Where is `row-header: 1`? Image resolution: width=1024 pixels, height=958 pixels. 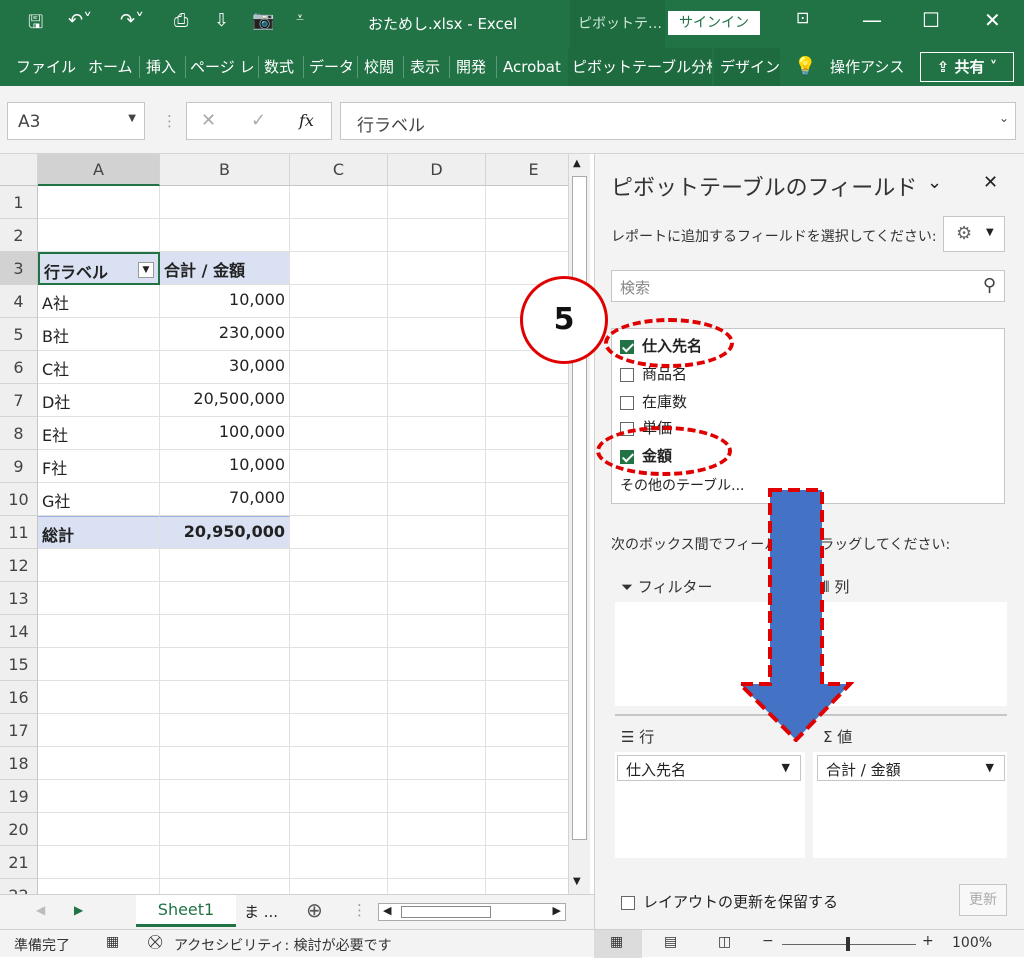 row-header: 1 is located at coordinates (19, 202).